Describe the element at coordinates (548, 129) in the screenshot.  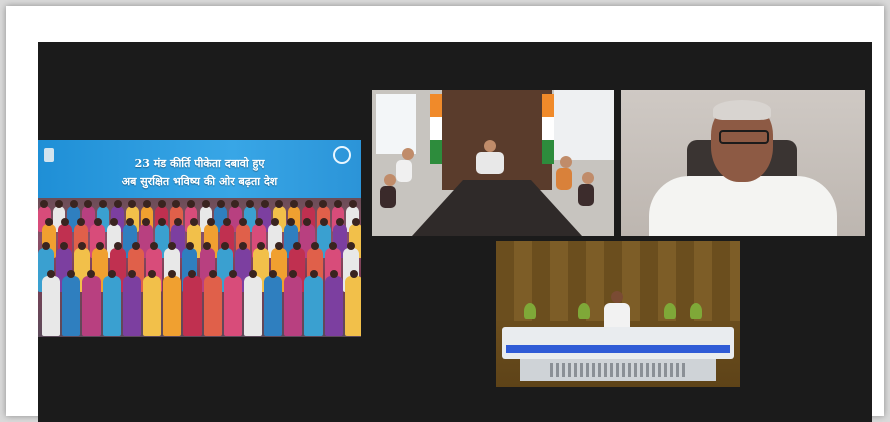
I see `flag-icon` at that location.